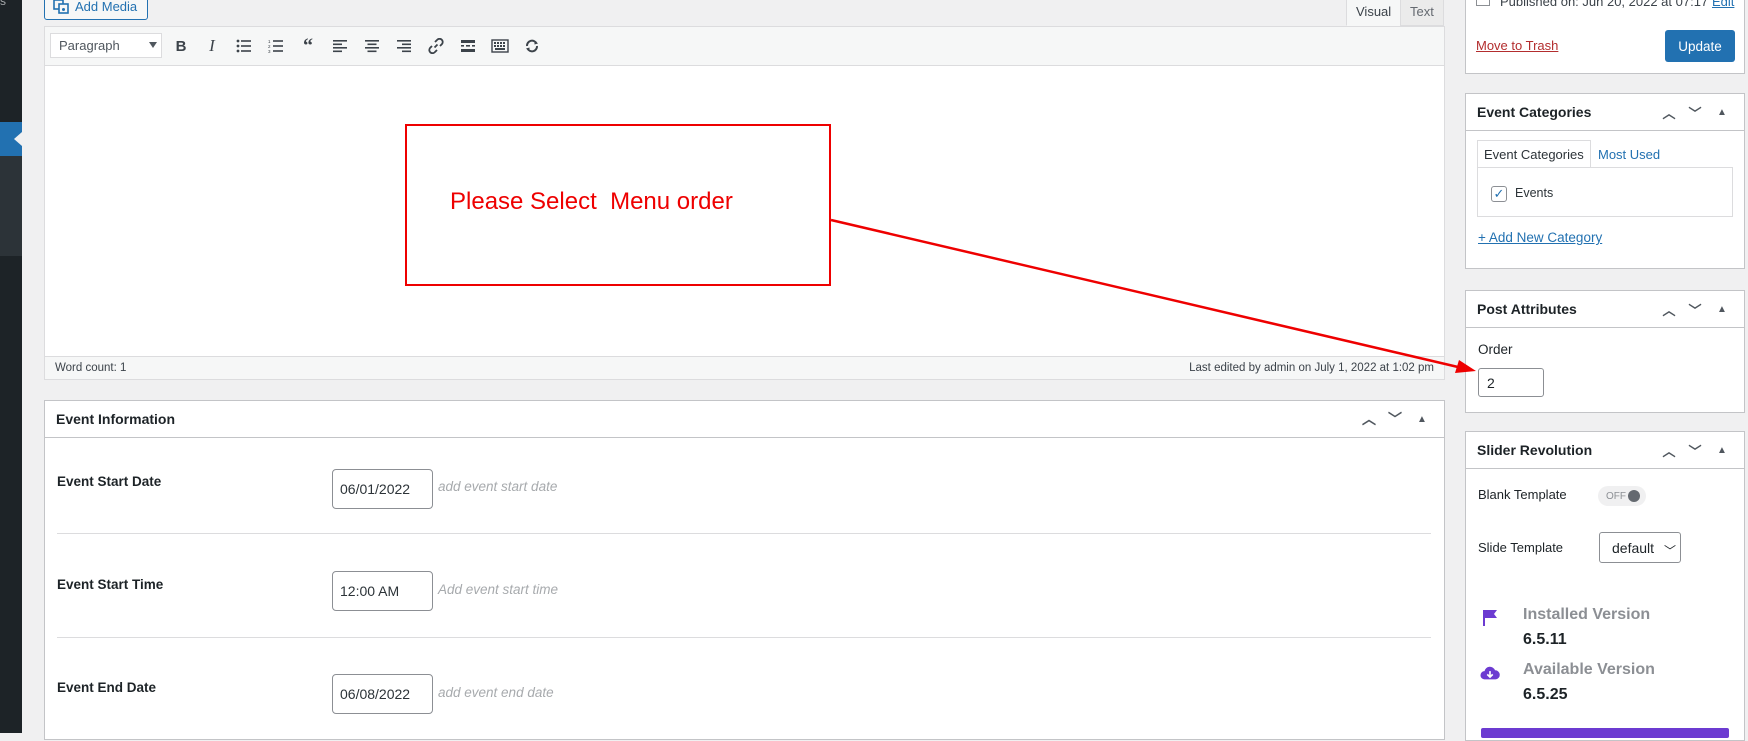 The width and height of the screenshot is (1748, 741). What do you see at coordinates (276, 46) in the screenshot?
I see `numbered-list-icon: 123` at bounding box center [276, 46].